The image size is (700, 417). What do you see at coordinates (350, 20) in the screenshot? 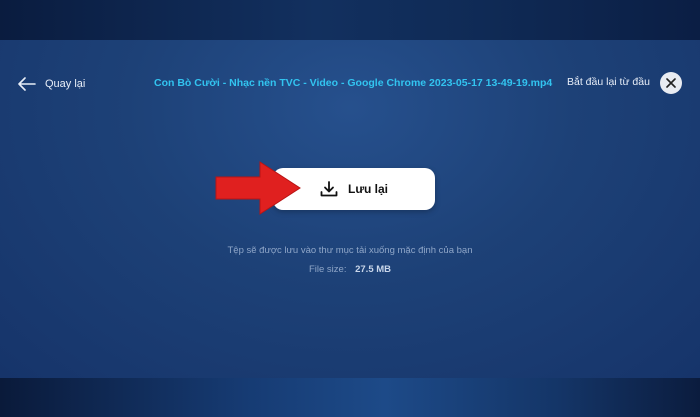
I see `top-background-band` at bounding box center [350, 20].